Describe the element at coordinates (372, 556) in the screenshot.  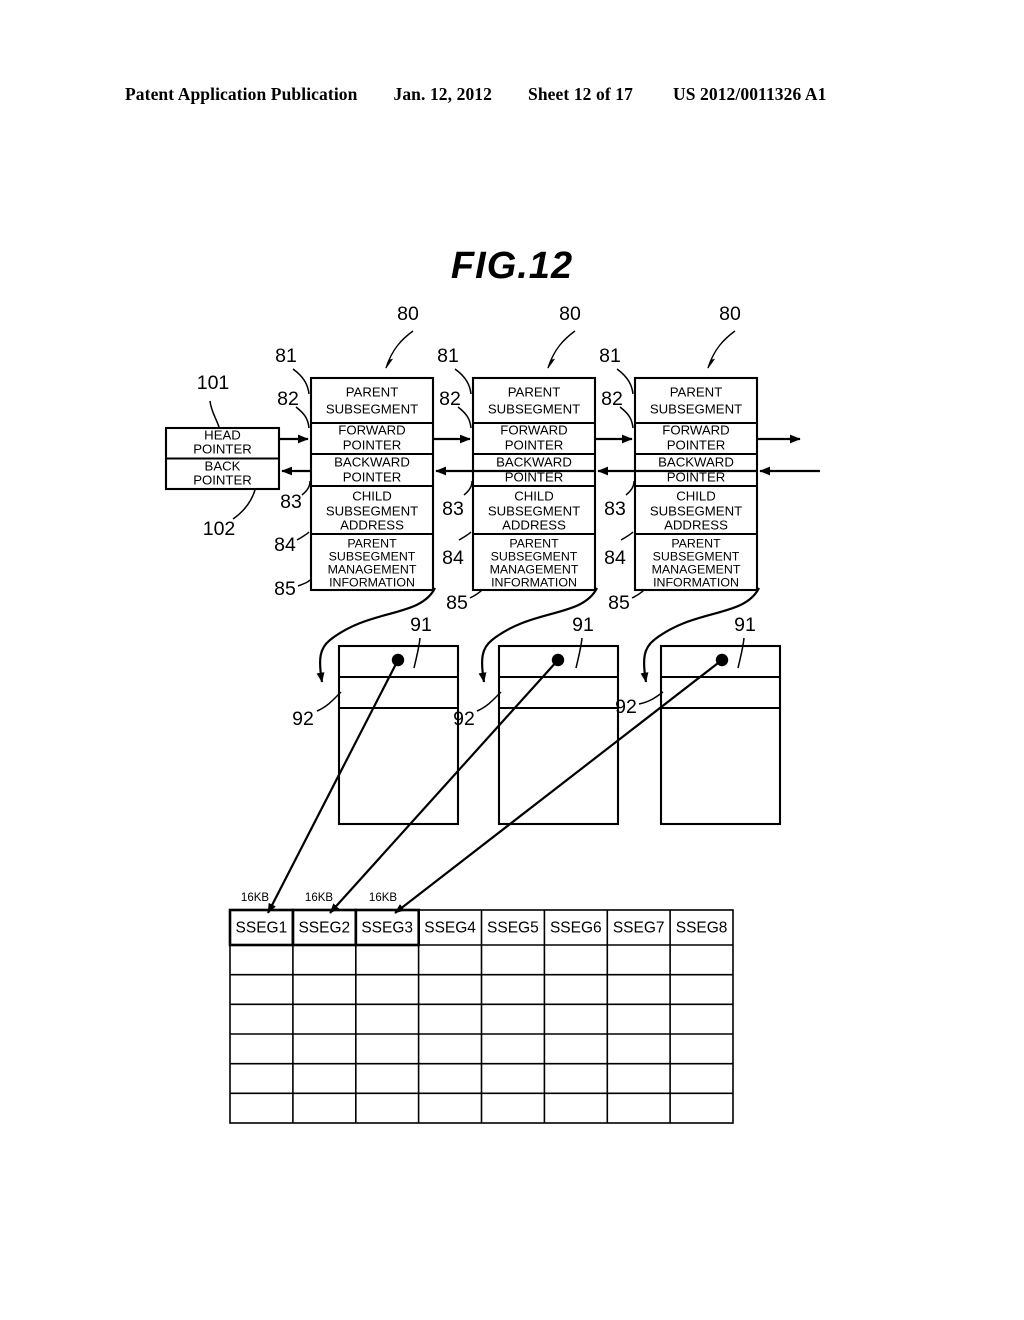
I see `node1-row5-l2: SUBSEGMENT` at that location.